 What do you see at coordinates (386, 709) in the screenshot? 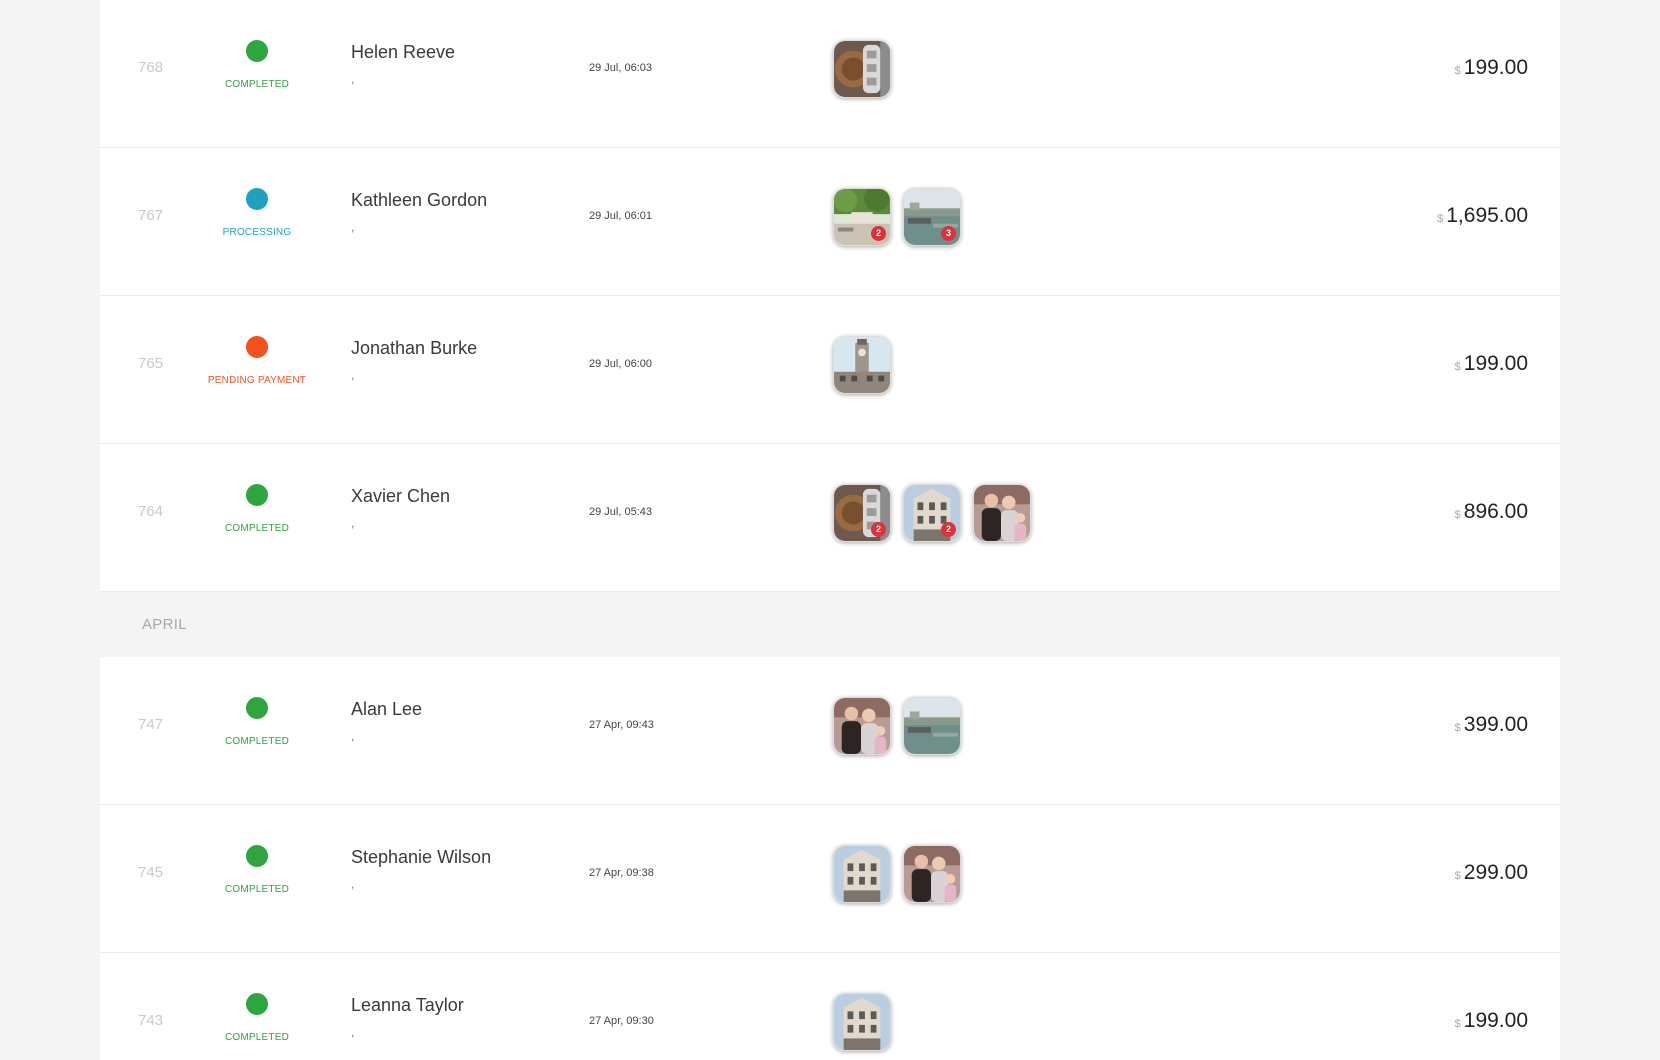
I see `customer-name: Alan Lee` at bounding box center [386, 709].